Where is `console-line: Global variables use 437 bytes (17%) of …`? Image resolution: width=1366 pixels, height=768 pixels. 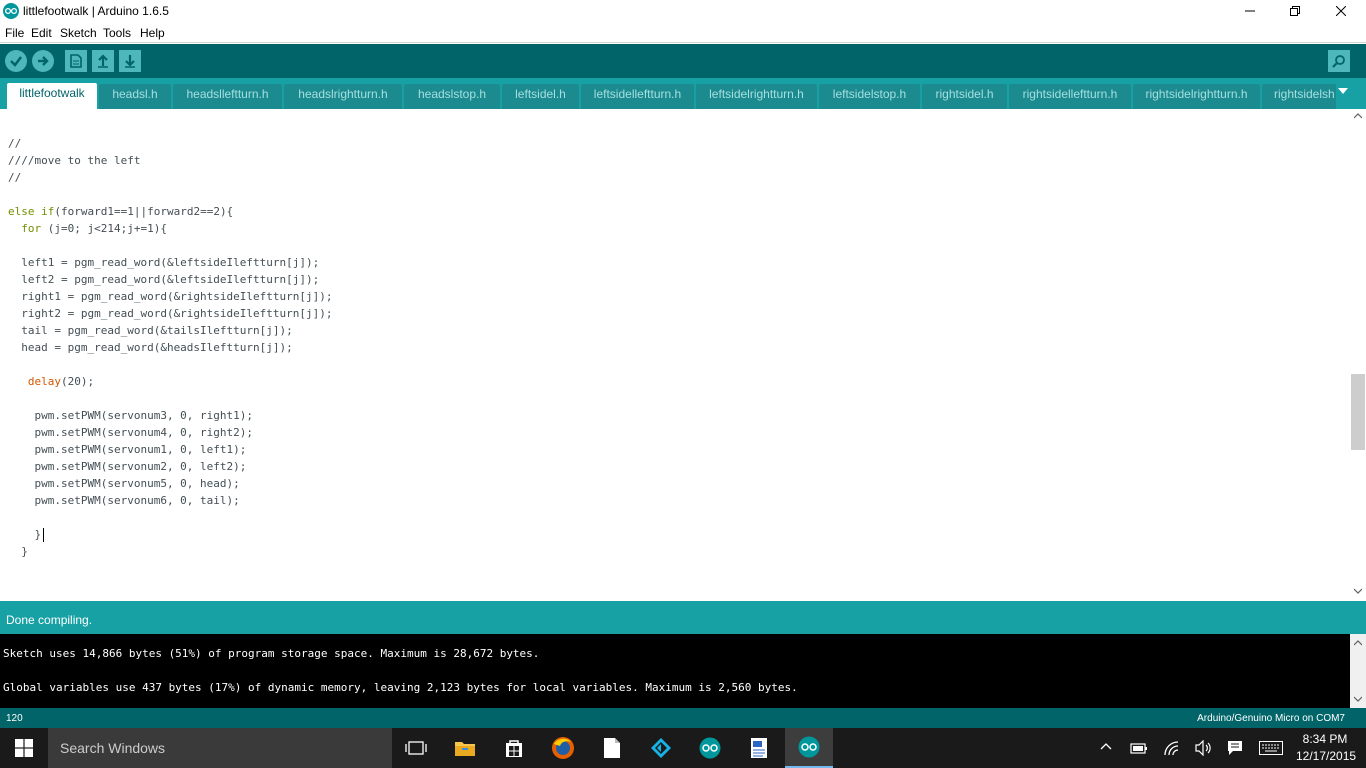 console-line: Global variables use 437 bytes (17%) of … is located at coordinates (400, 687).